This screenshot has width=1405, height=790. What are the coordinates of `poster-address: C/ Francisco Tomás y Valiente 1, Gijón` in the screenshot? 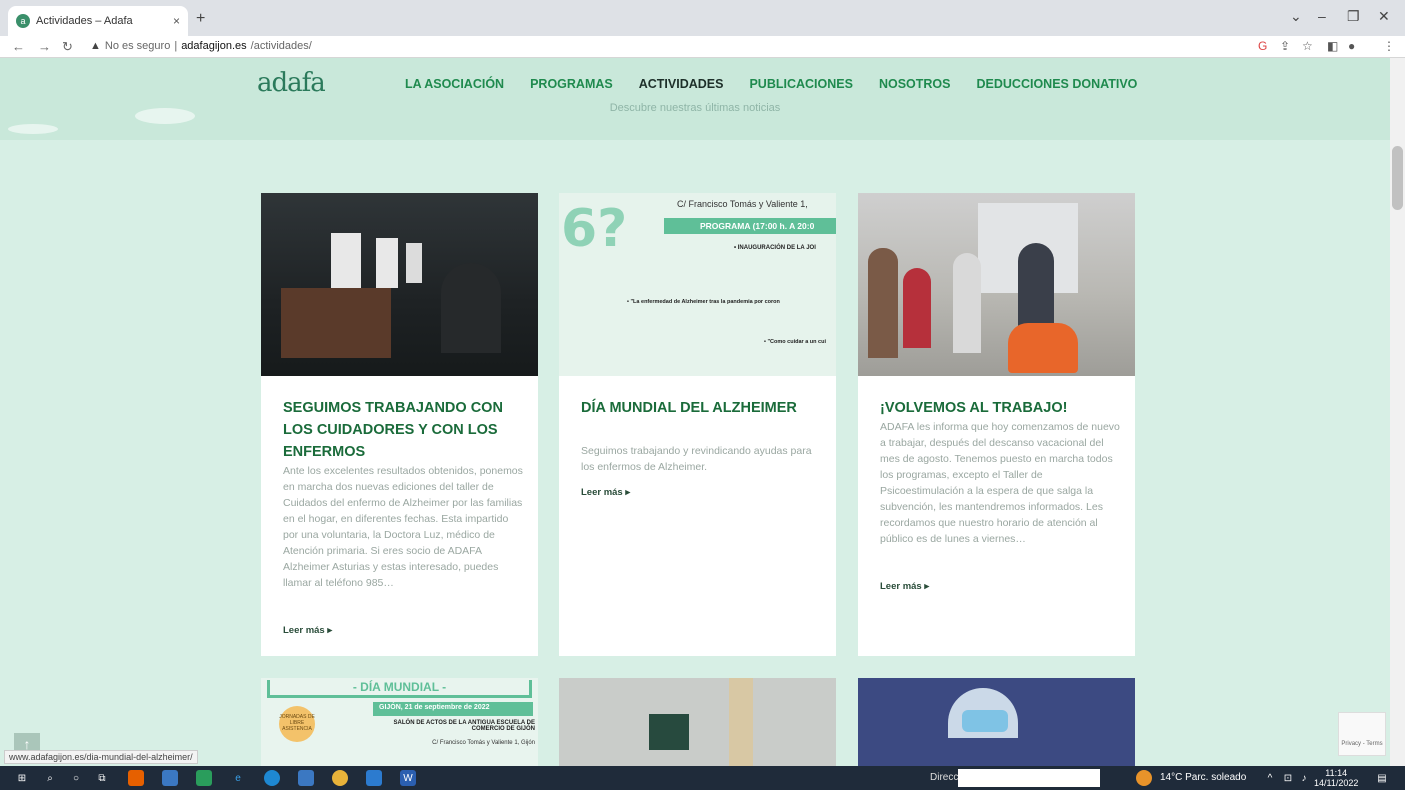 It's located at (483, 743).